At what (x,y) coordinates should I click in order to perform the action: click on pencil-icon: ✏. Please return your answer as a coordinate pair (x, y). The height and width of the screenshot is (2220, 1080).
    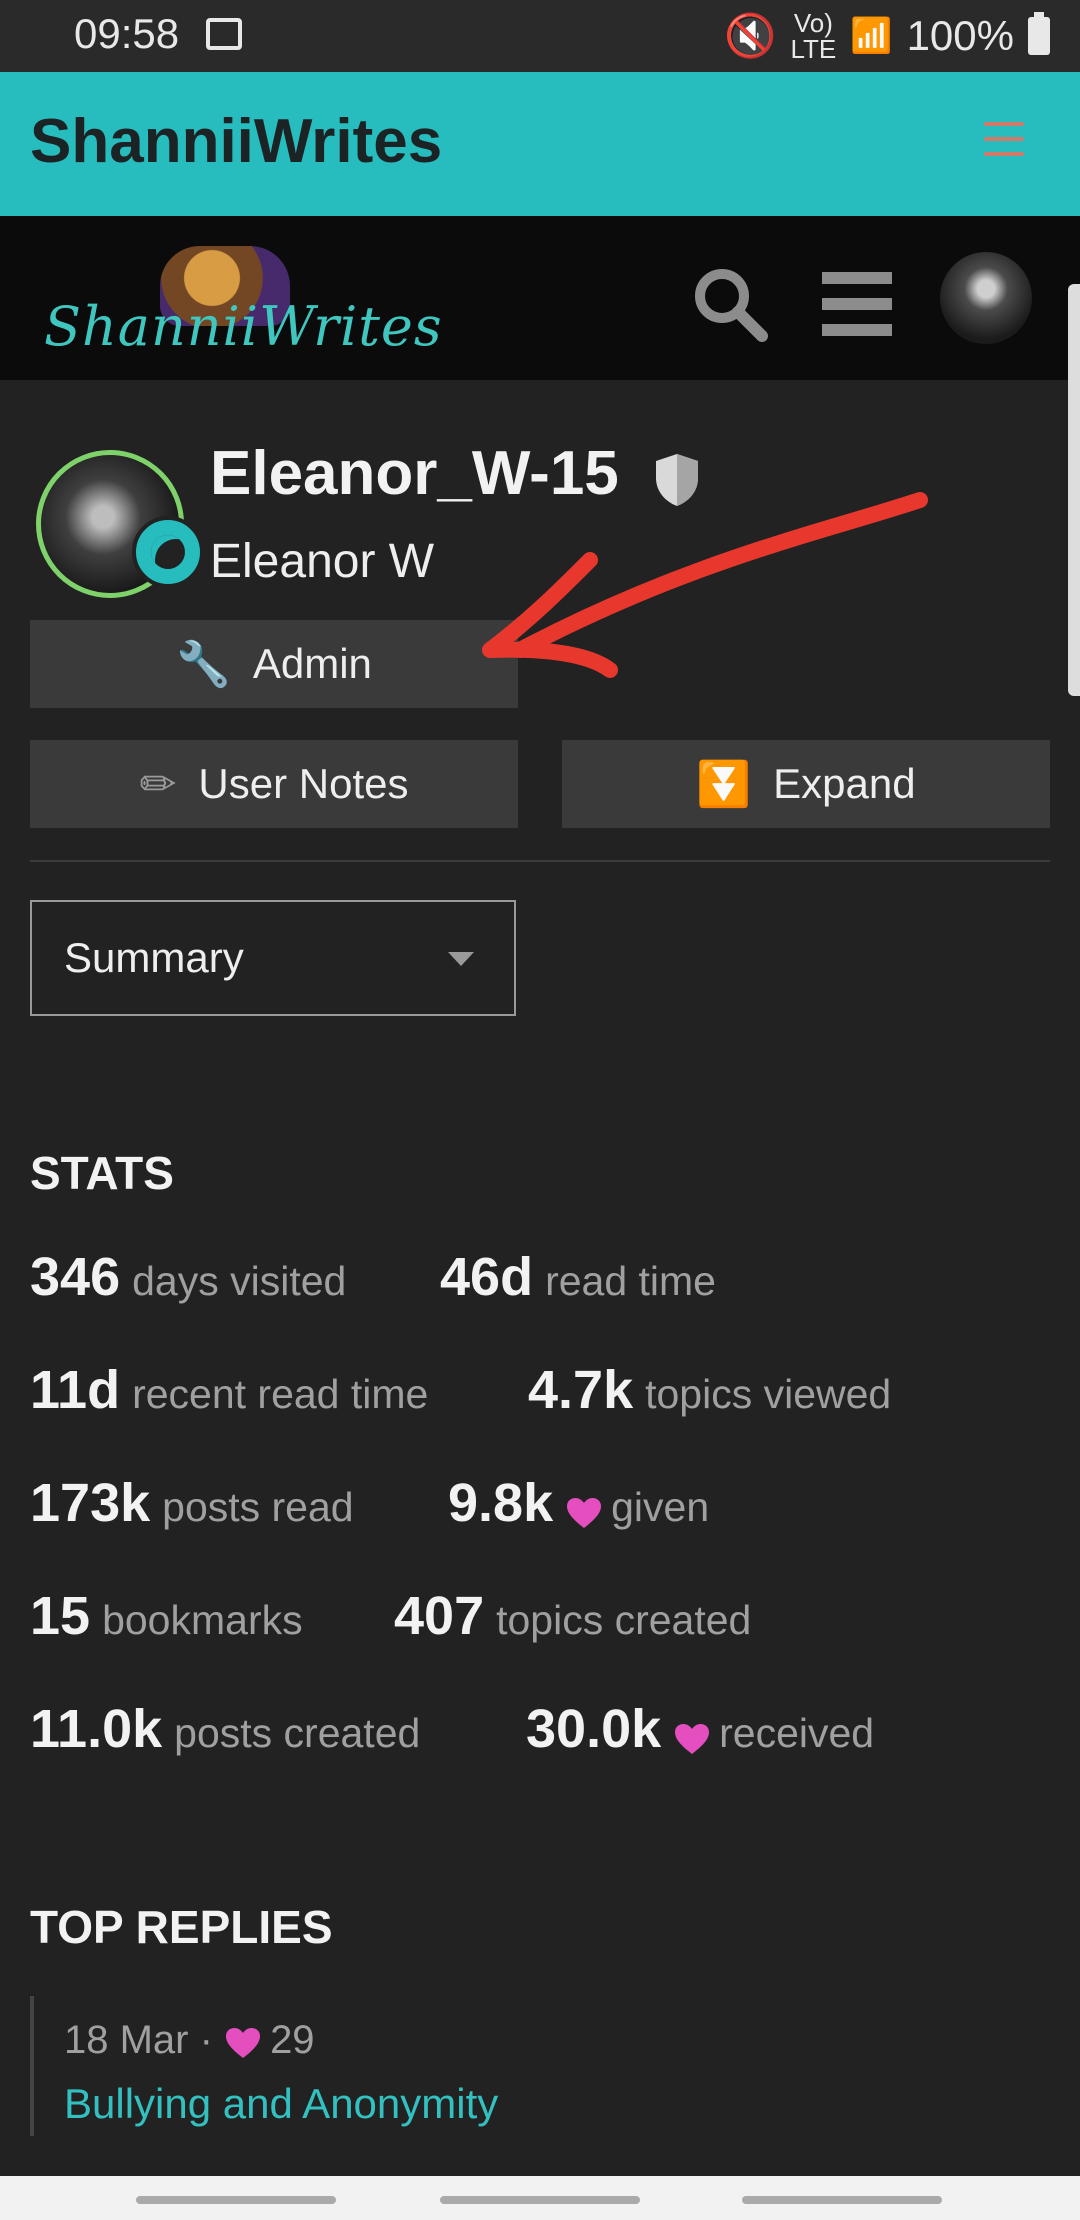
    Looking at the image, I should click on (158, 784).